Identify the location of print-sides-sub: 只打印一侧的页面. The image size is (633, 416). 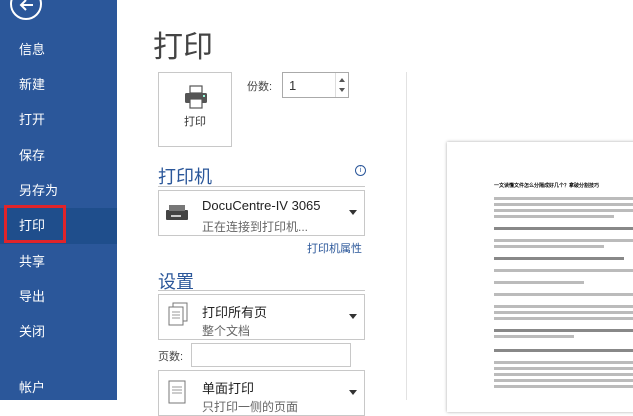
(250, 407).